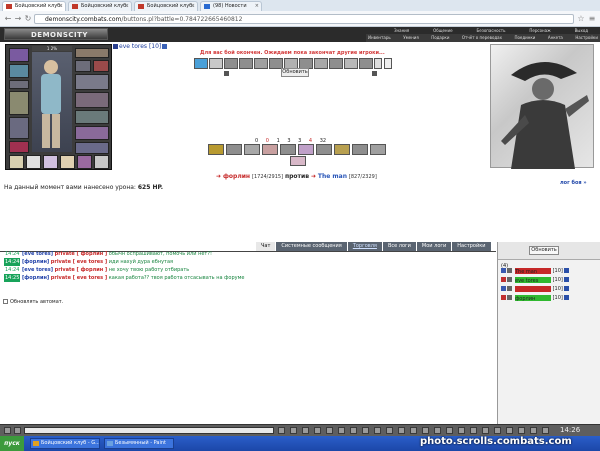  I want to click on browser-tab-3: Бойцовский клуб. ×, so click(166, 6).